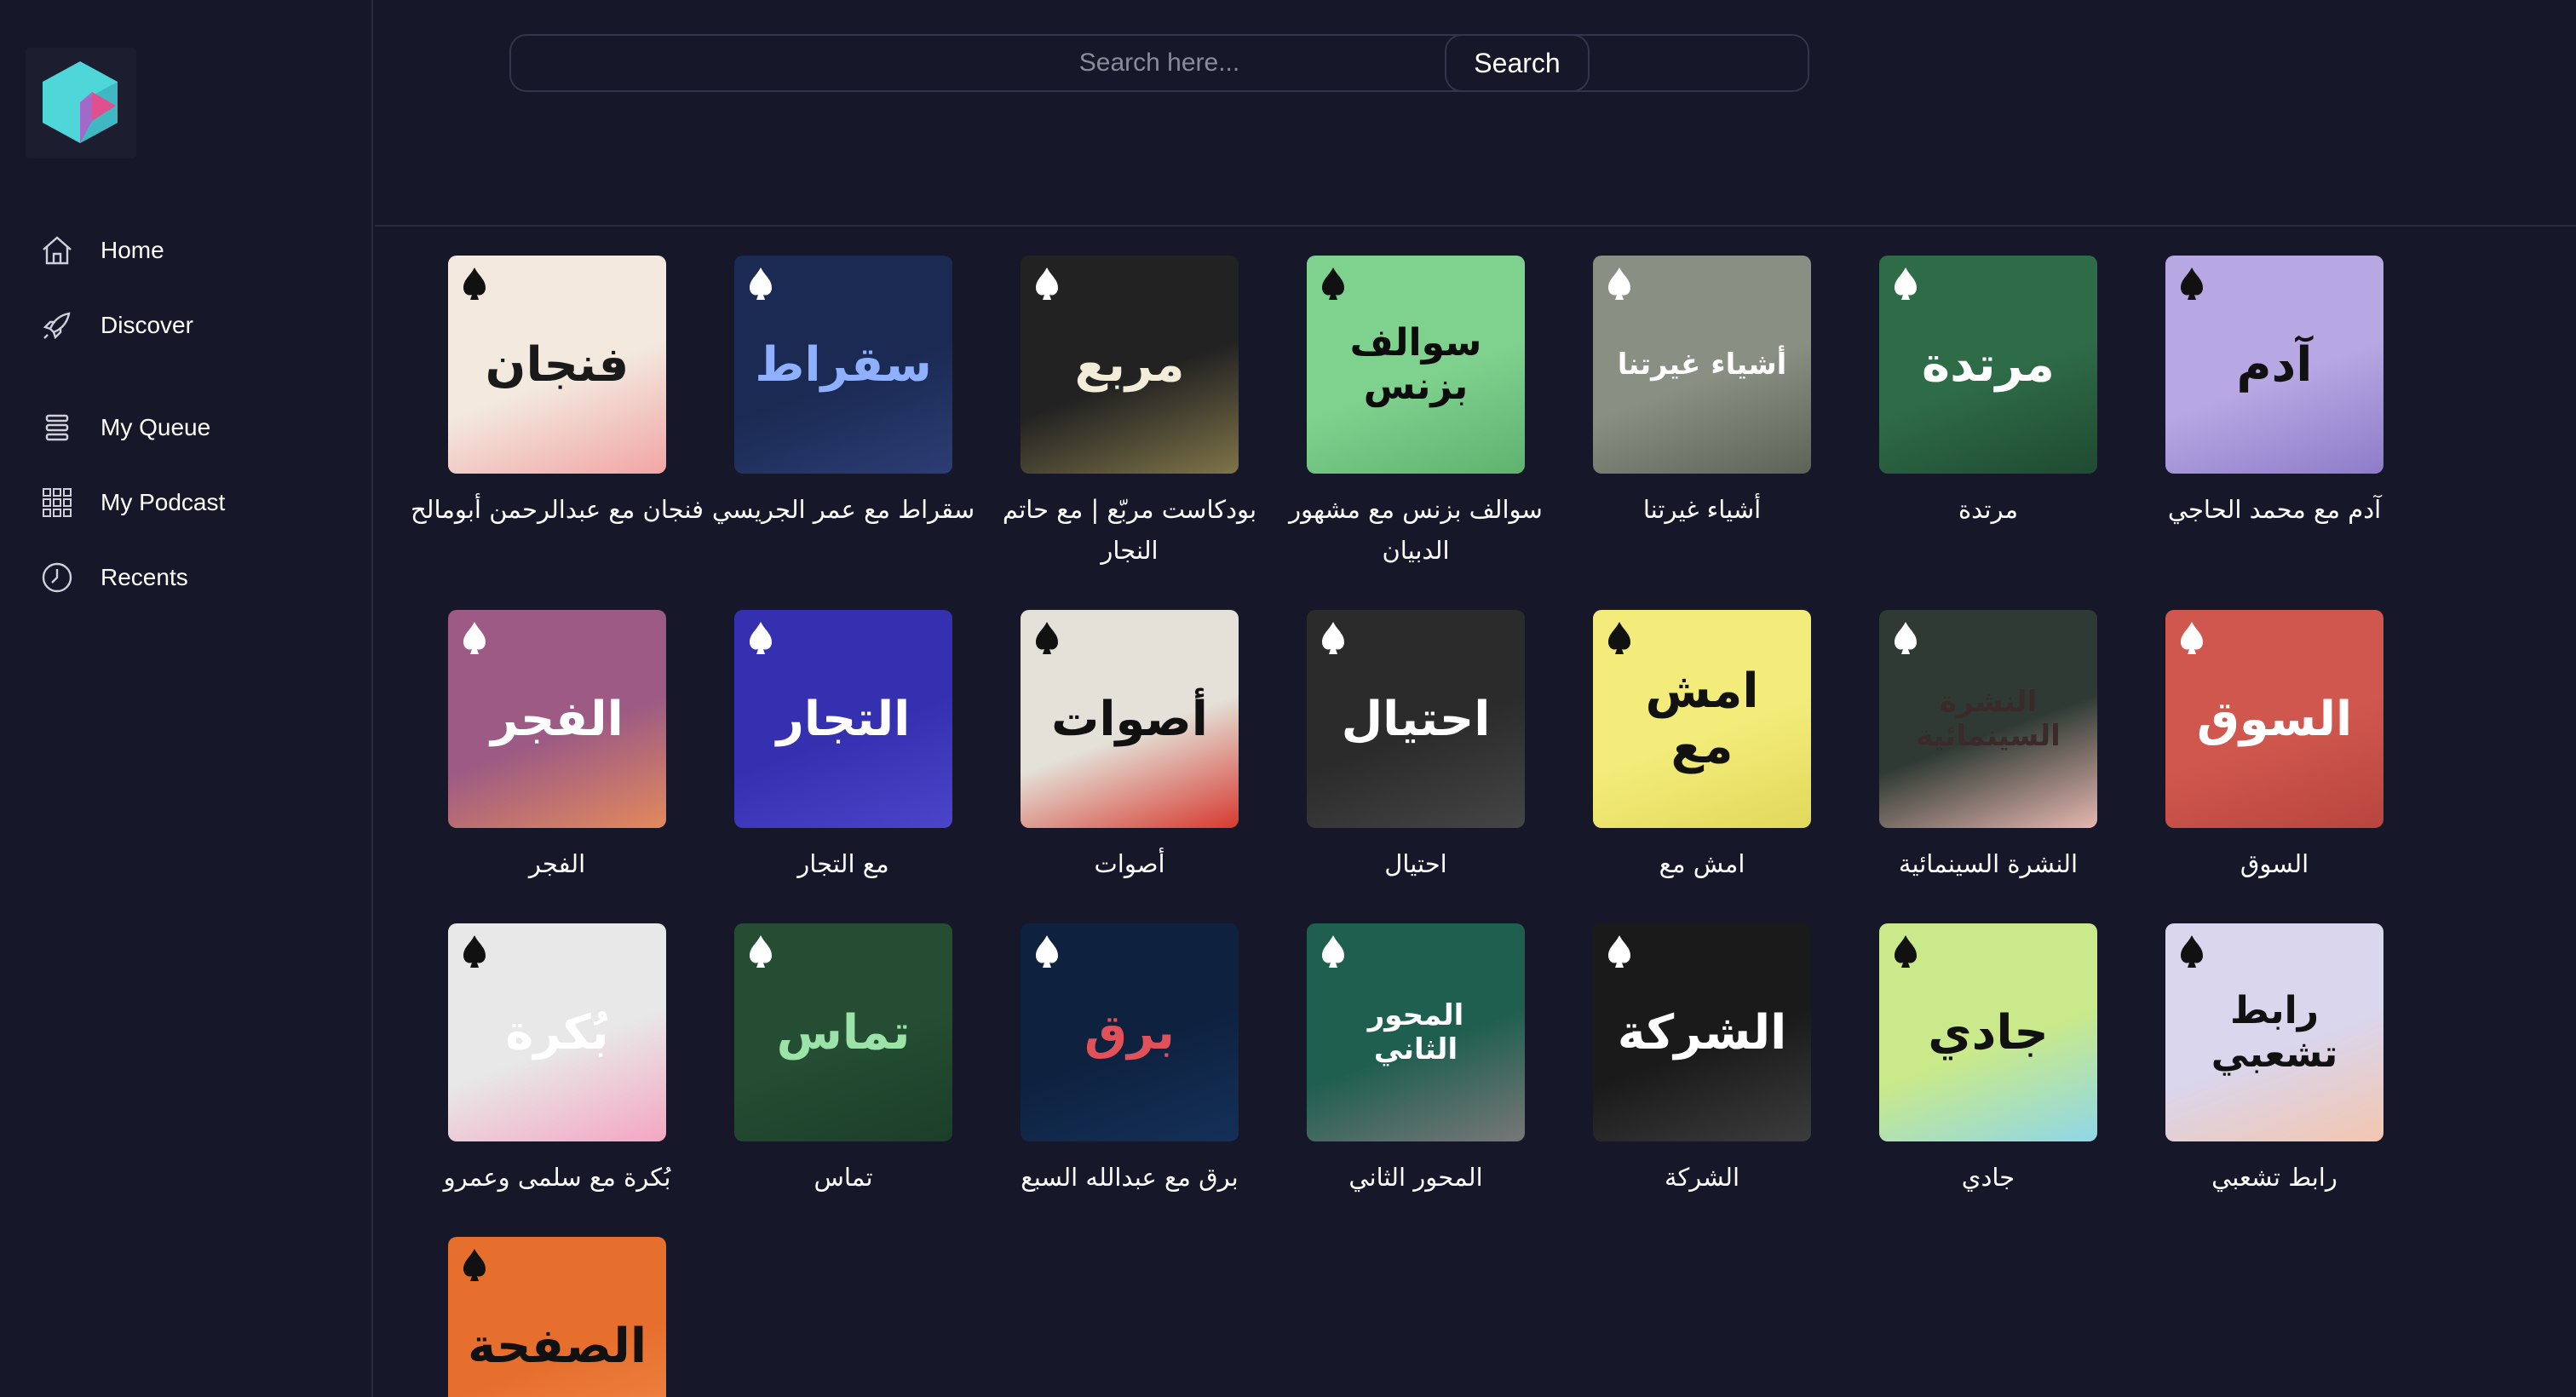 The height and width of the screenshot is (1397, 2576). Describe the element at coordinates (1702, 1032) in the screenshot. I see `podcast-cover: الشركة` at that location.